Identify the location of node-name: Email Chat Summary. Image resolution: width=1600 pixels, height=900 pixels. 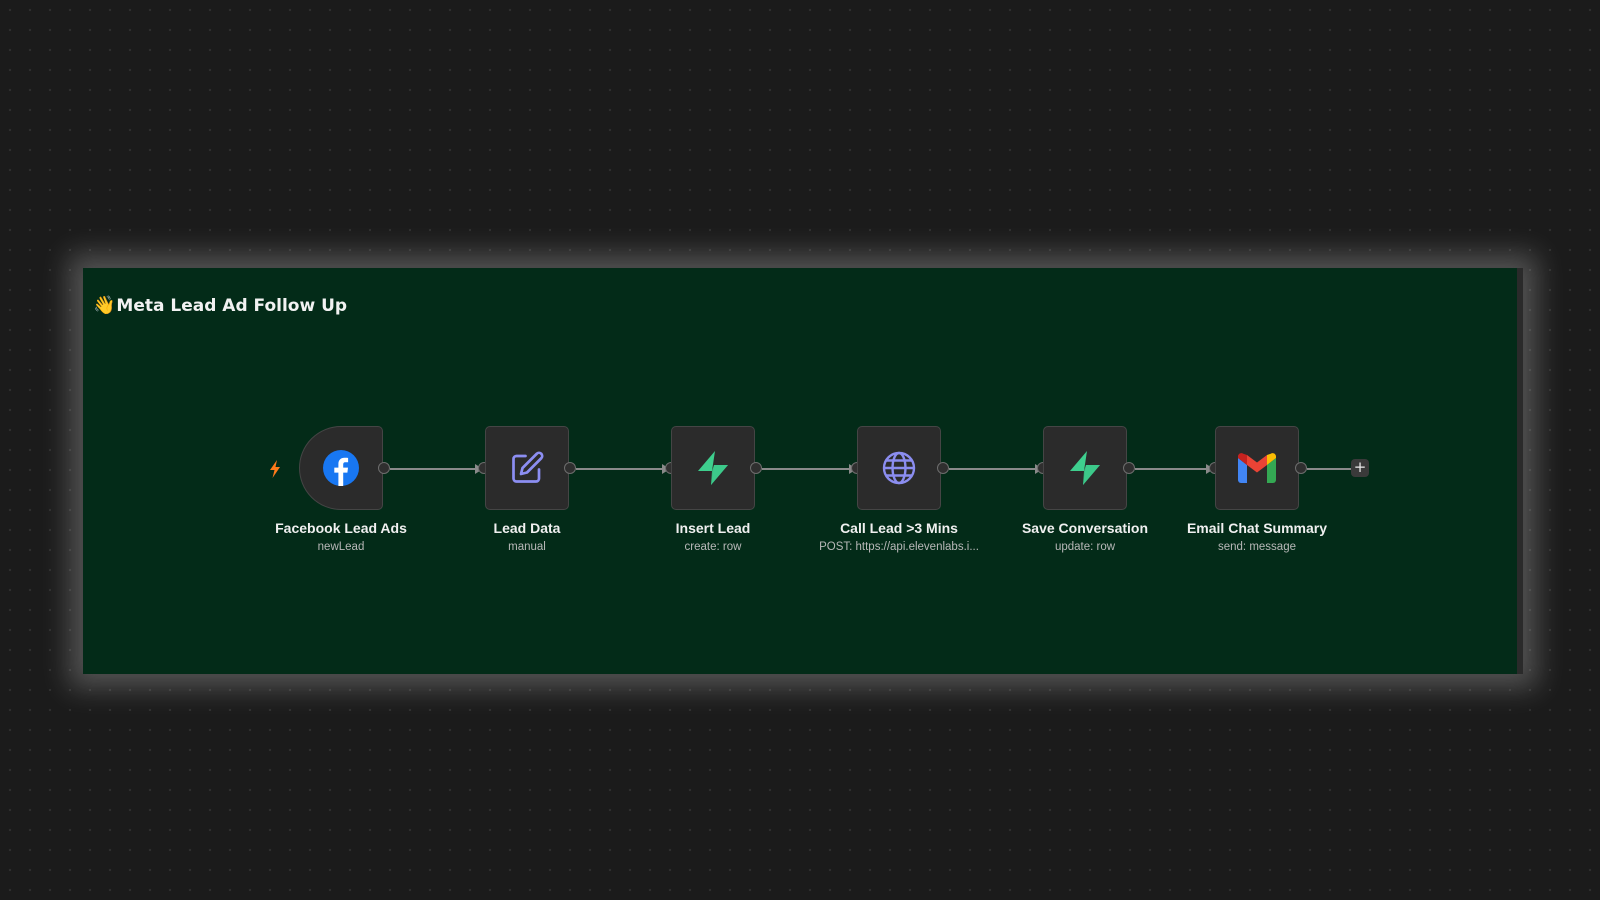
(1257, 528).